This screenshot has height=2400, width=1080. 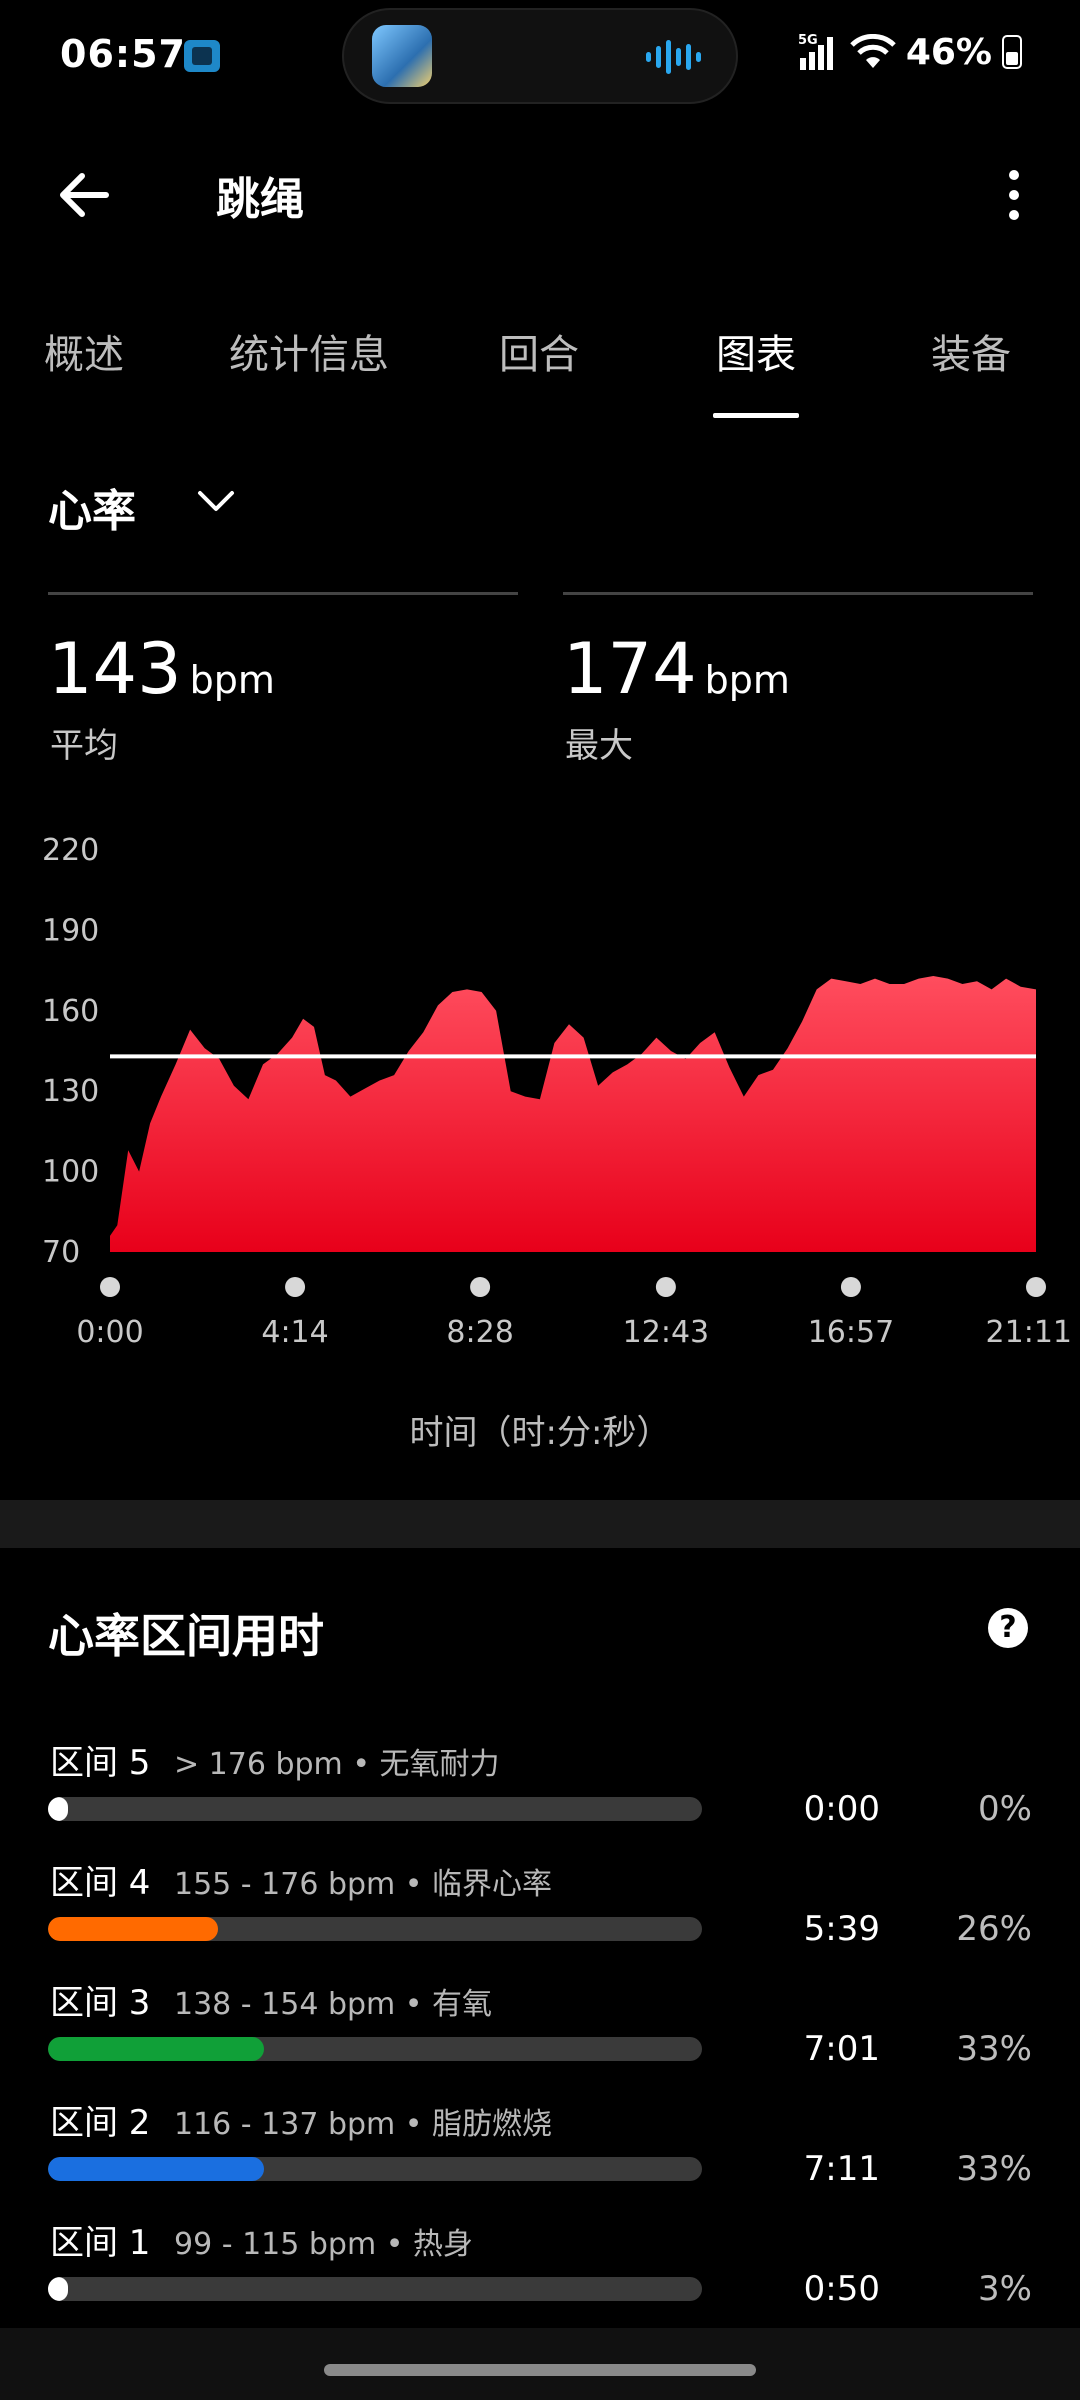 What do you see at coordinates (70, 1172) in the screenshot?
I see `y-tick-label: 100` at bounding box center [70, 1172].